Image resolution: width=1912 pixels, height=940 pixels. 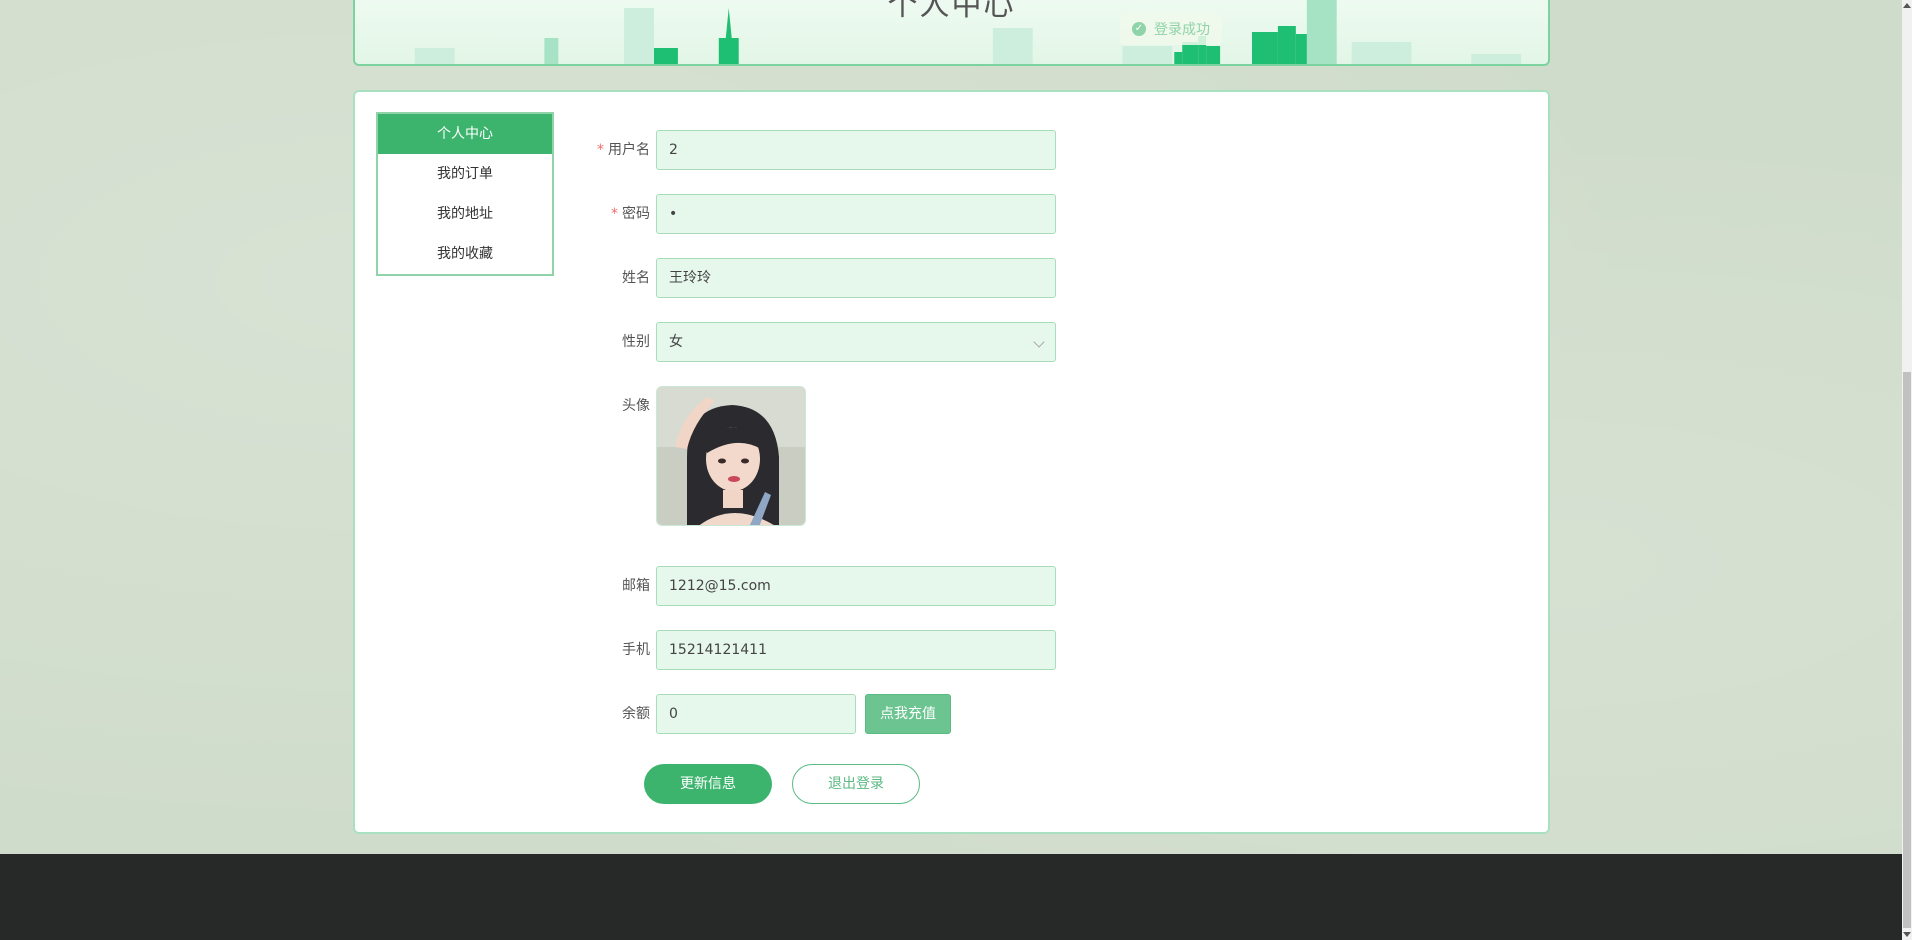 I want to click on page-scrollbar, so click(x=1907, y=470).